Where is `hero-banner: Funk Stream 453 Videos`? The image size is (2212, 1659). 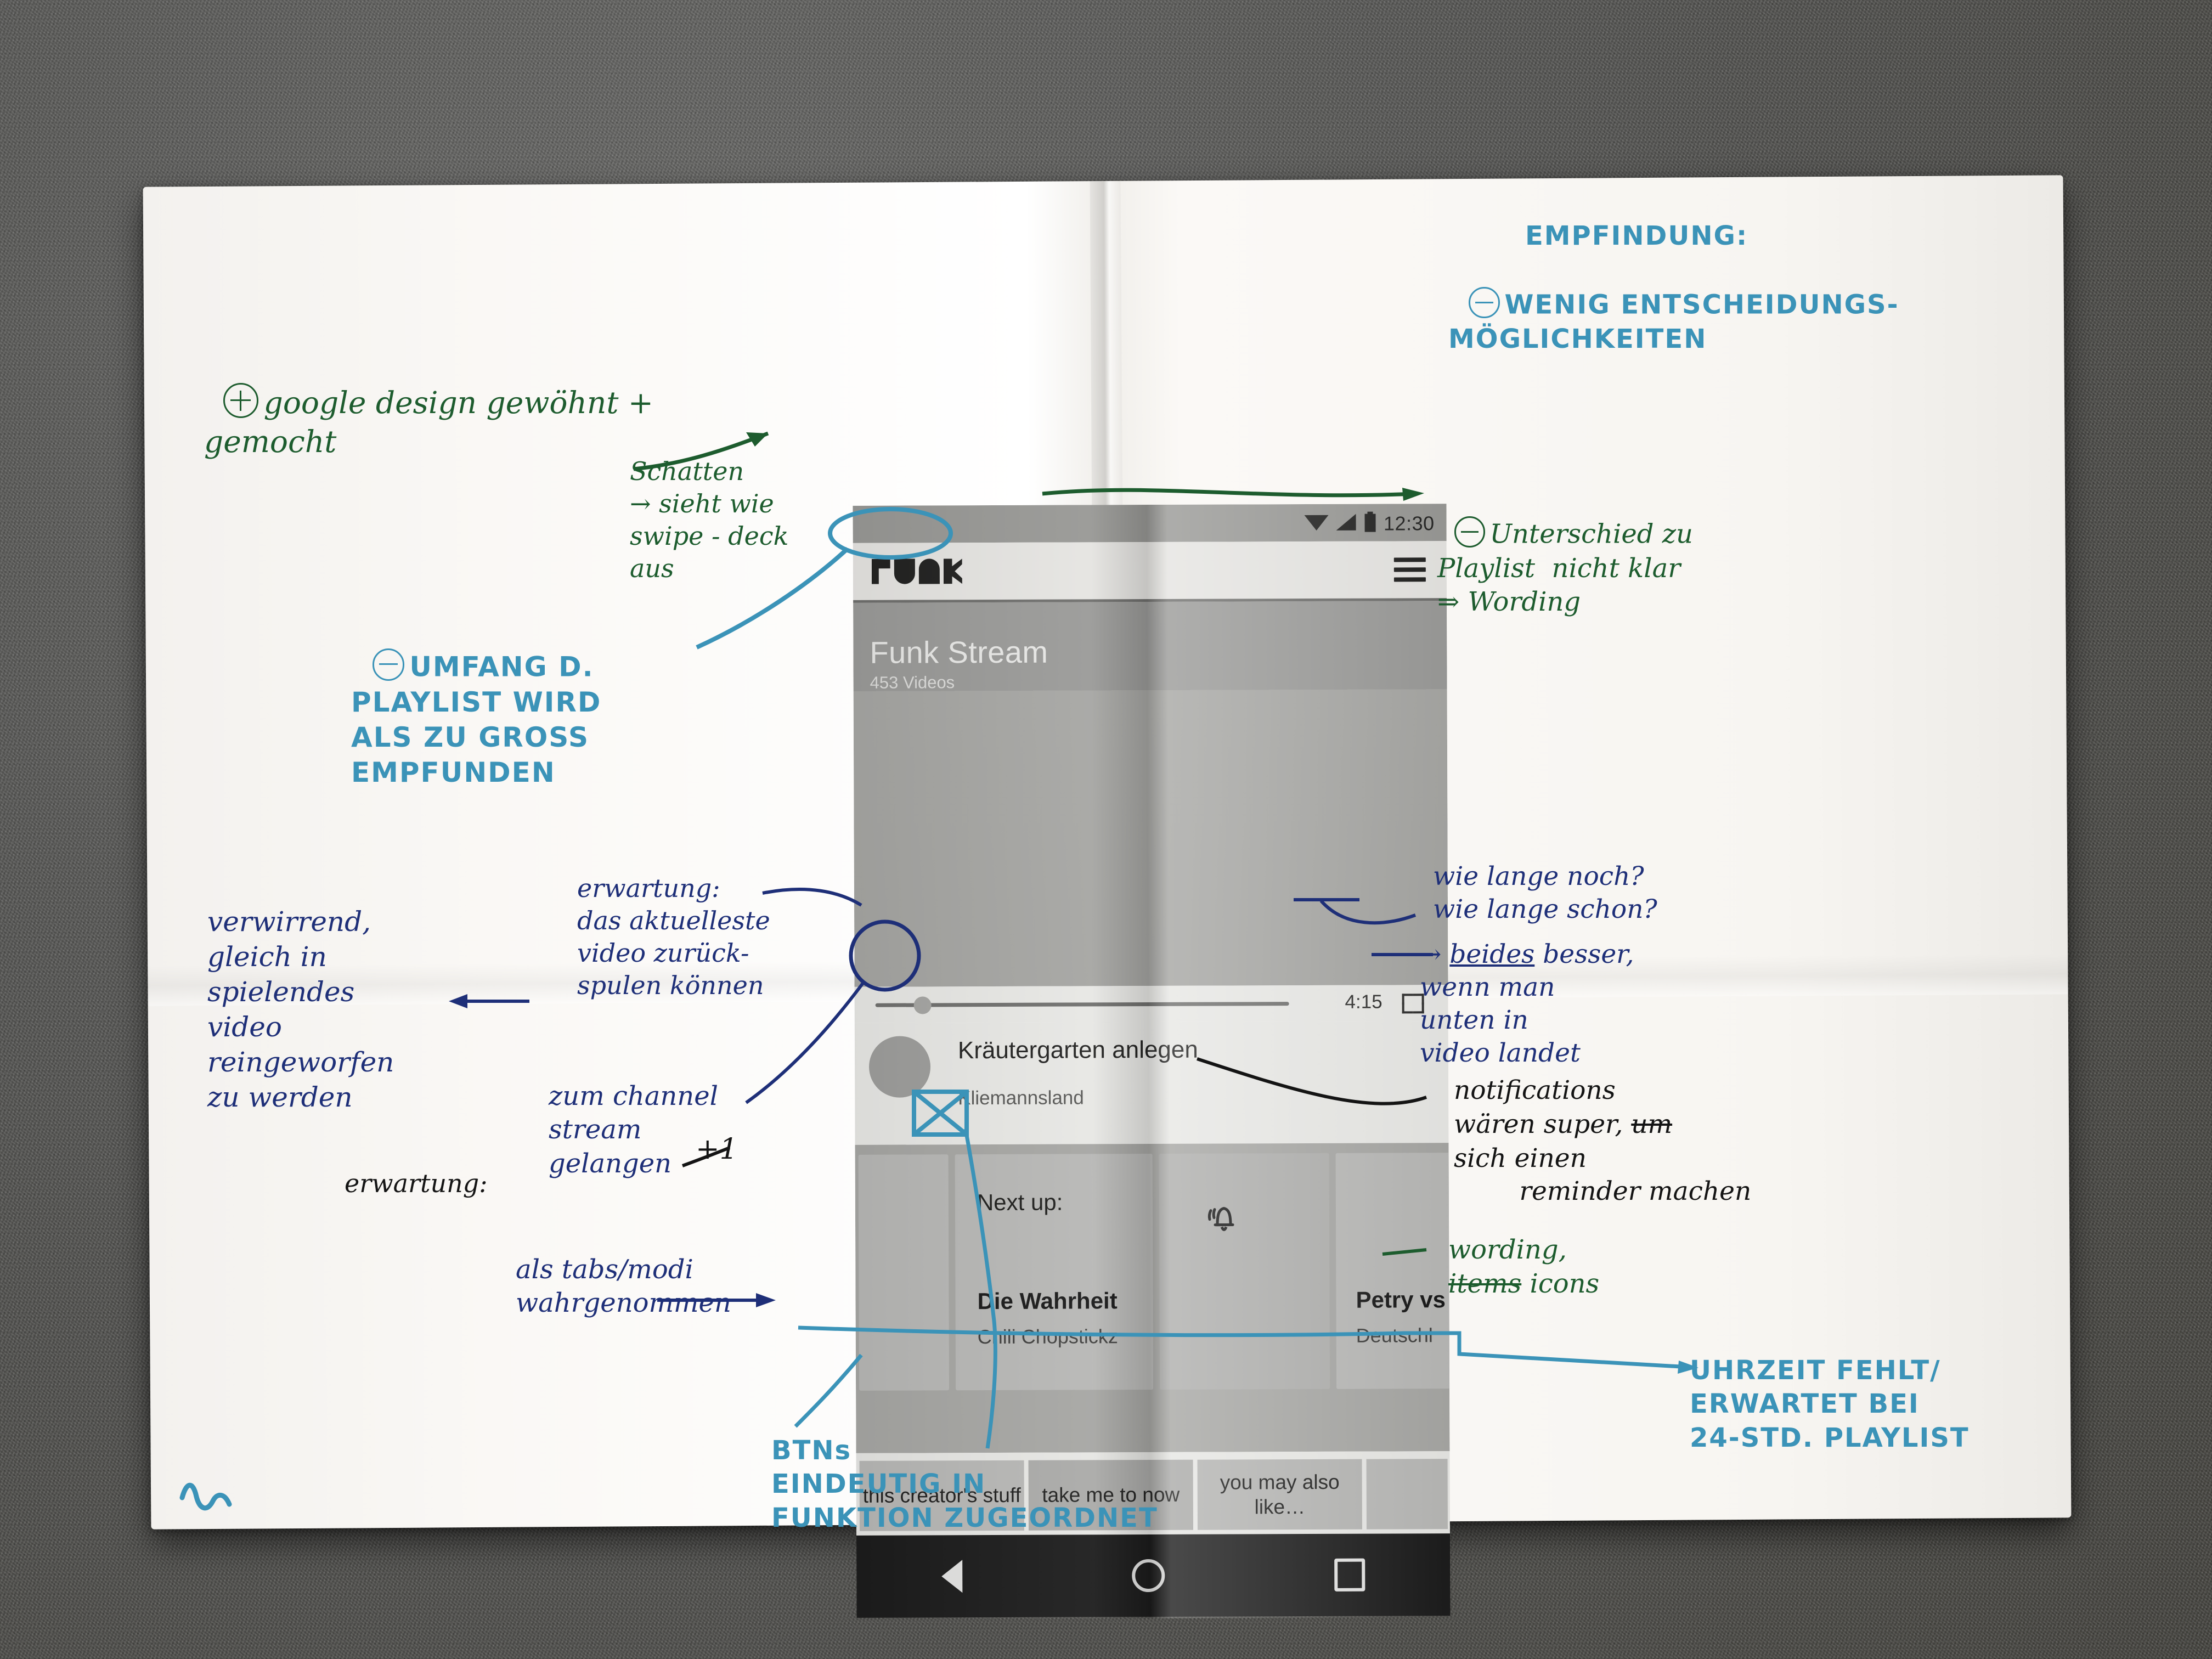
hero-banner: Funk Stream 453 Videos is located at coordinates (1150, 792).